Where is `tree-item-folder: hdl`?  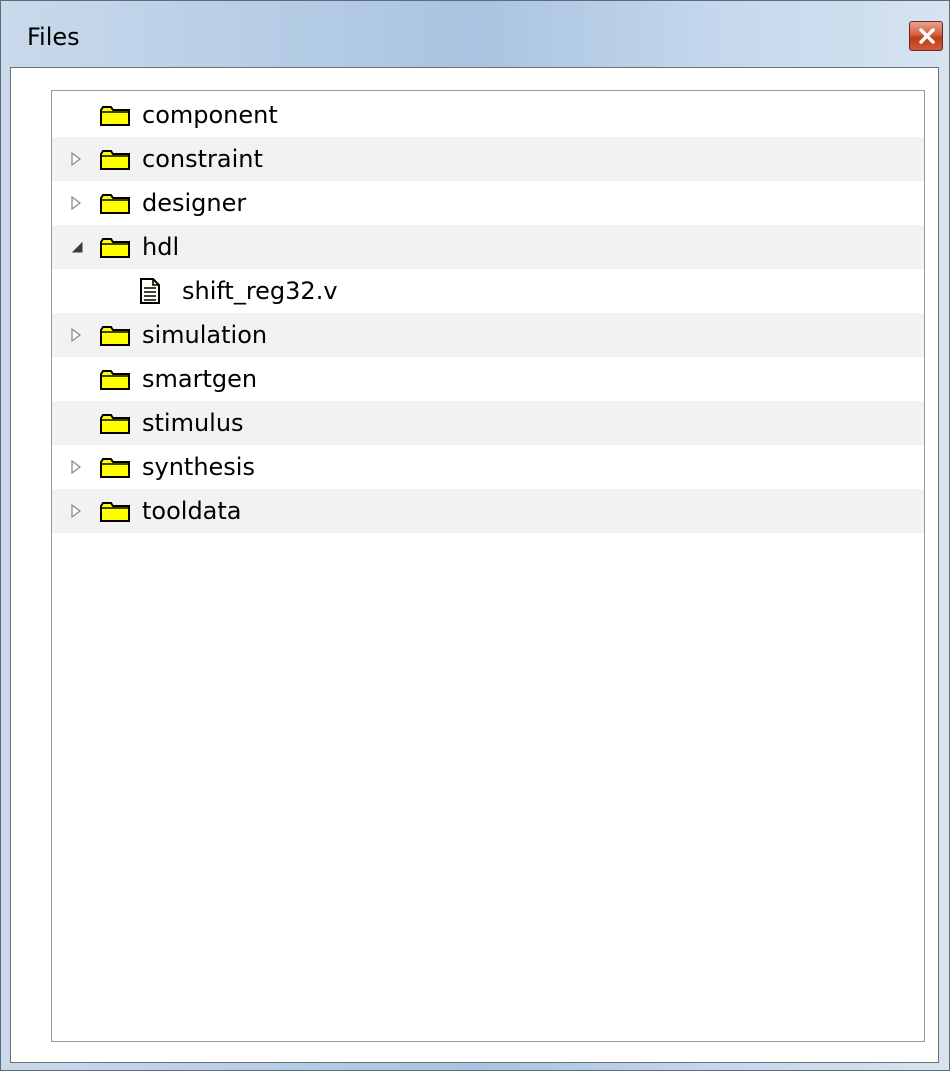 tree-item-folder: hdl is located at coordinates (488, 247).